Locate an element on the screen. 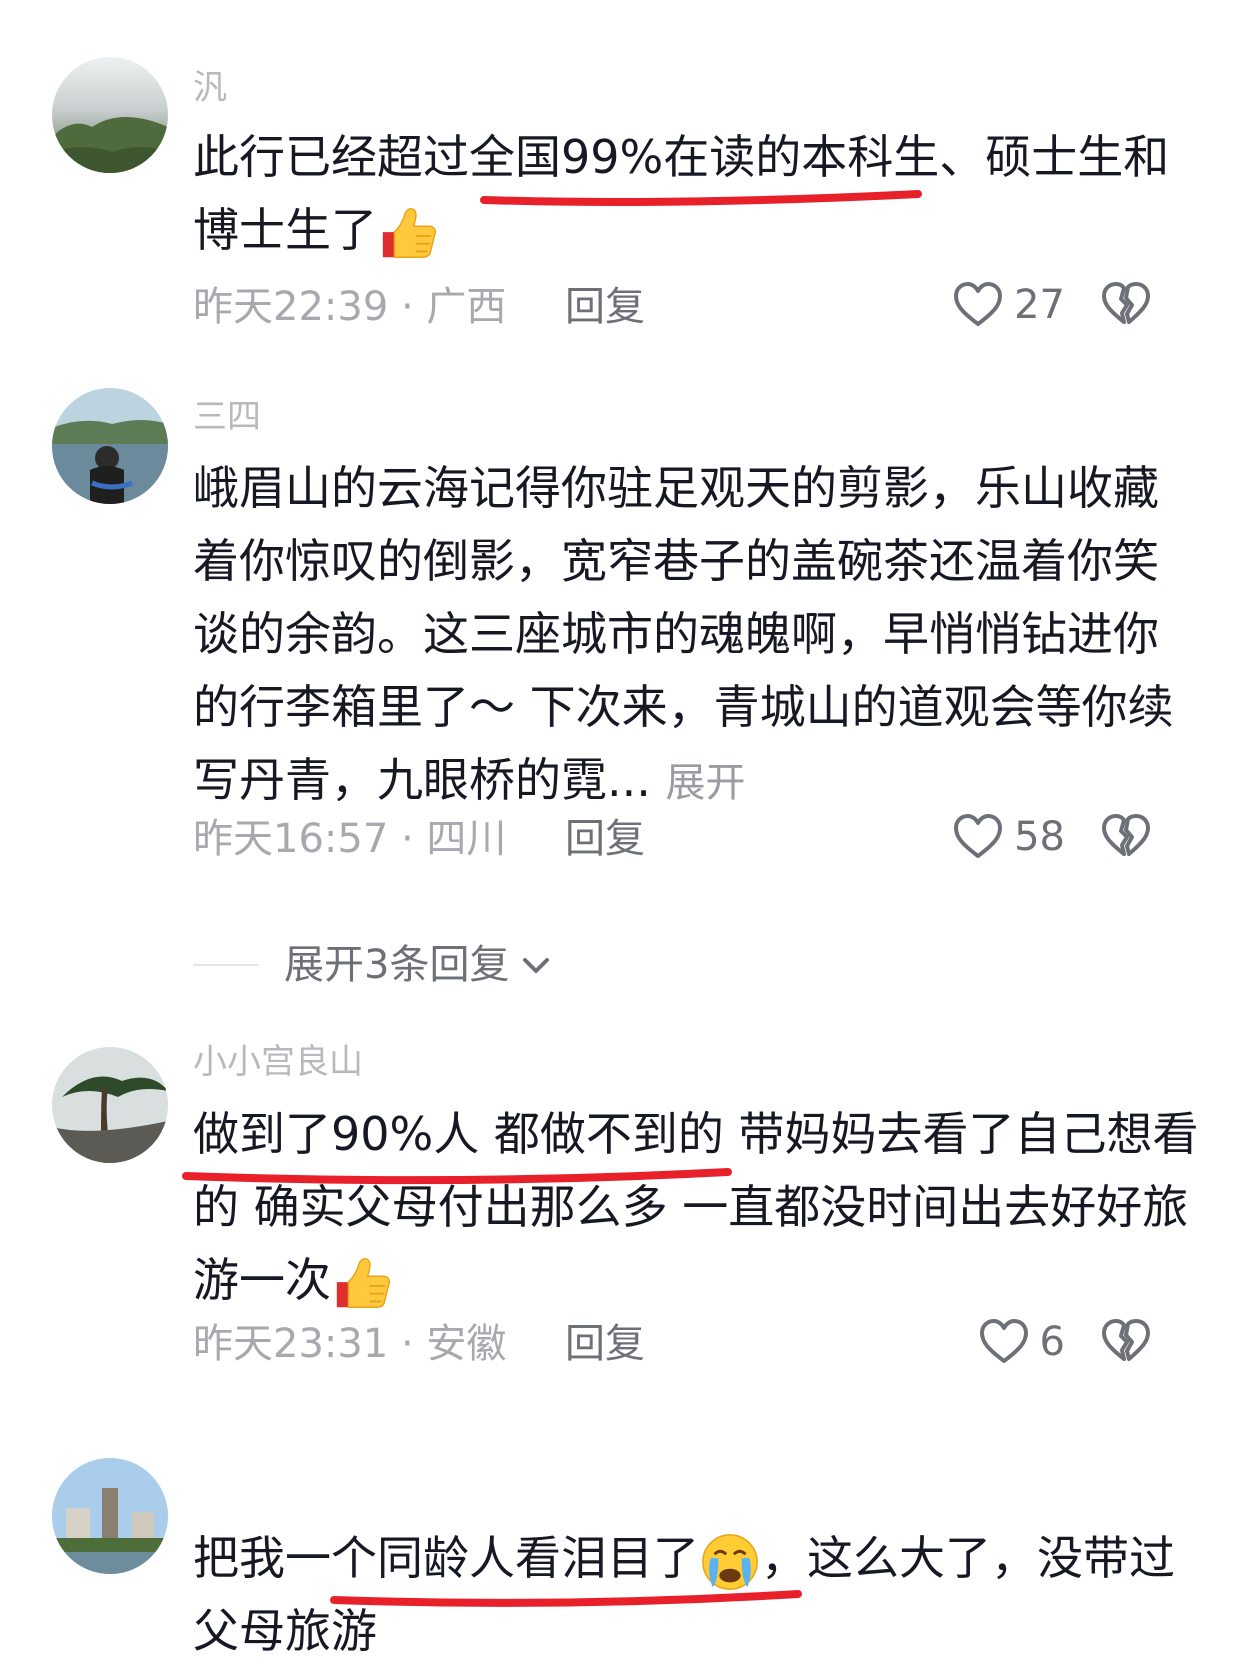 Image resolution: width=1260 pixels, height=1668 pixels. comment-text: 把我一个同龄人看泪目了 ，这么大了，没带过父母旅游 is located at coordinates (684, 1594).